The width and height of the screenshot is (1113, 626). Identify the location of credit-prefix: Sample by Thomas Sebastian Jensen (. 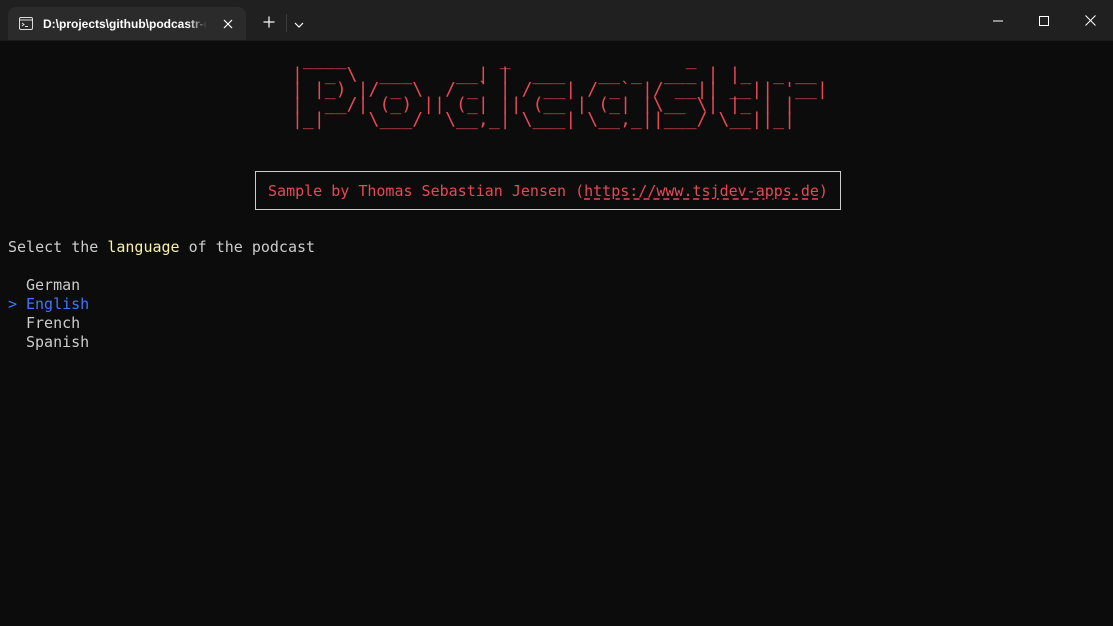
(426, 190).